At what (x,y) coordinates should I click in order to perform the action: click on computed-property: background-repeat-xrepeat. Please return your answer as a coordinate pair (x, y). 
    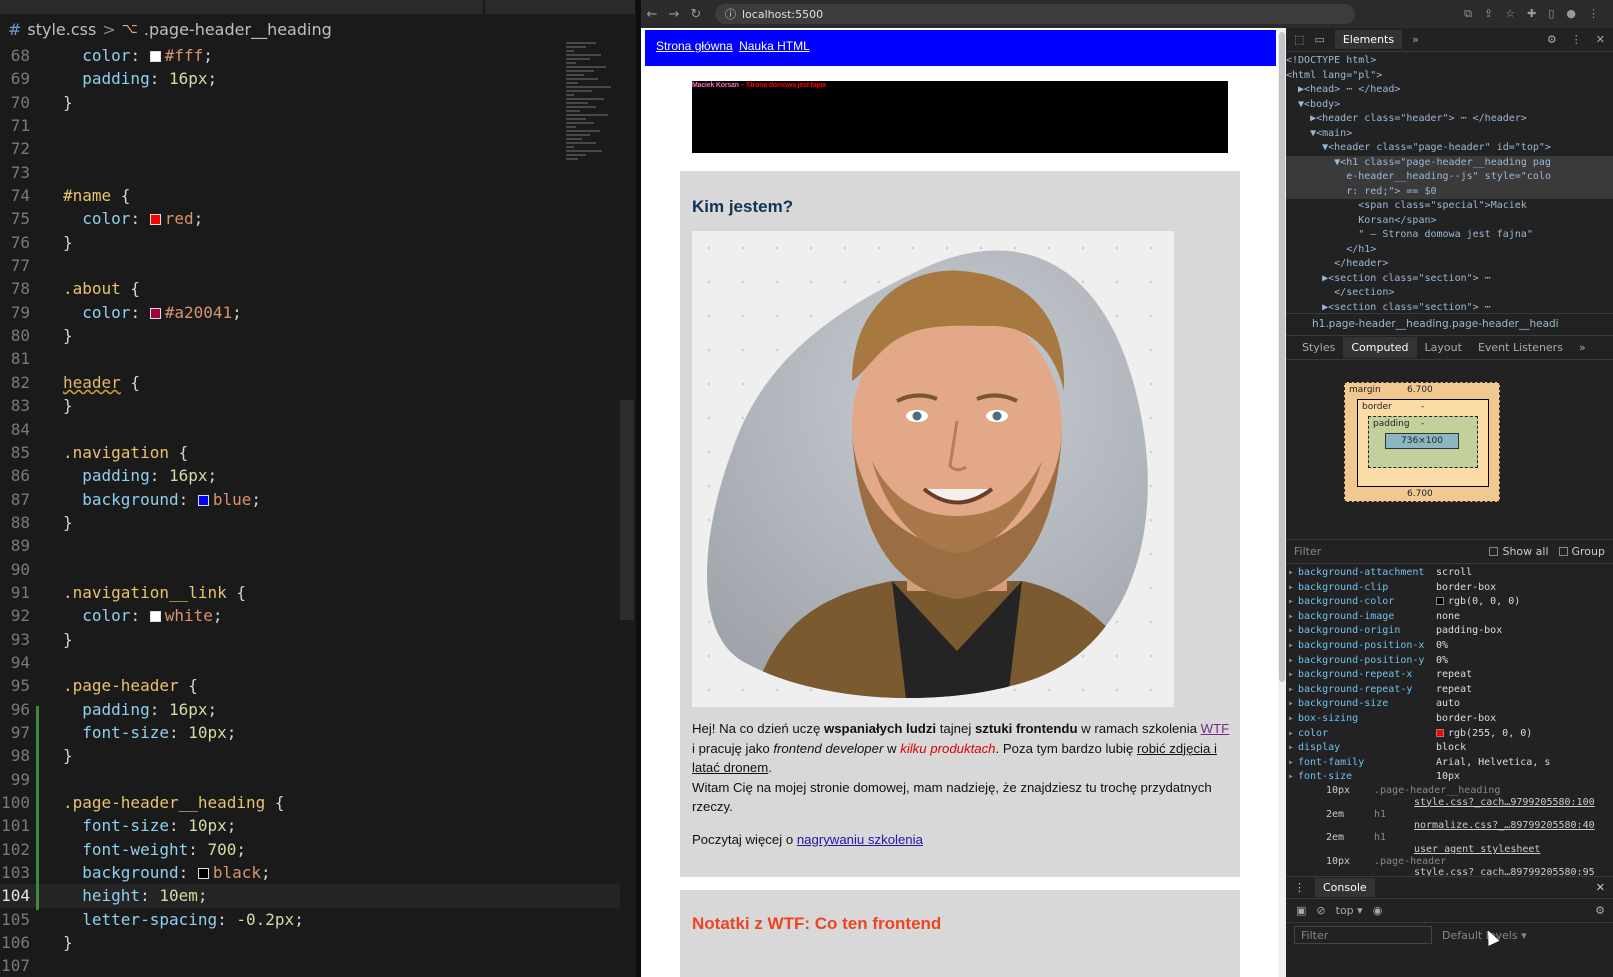
    Looking at the image, I should click on (1449, 675).